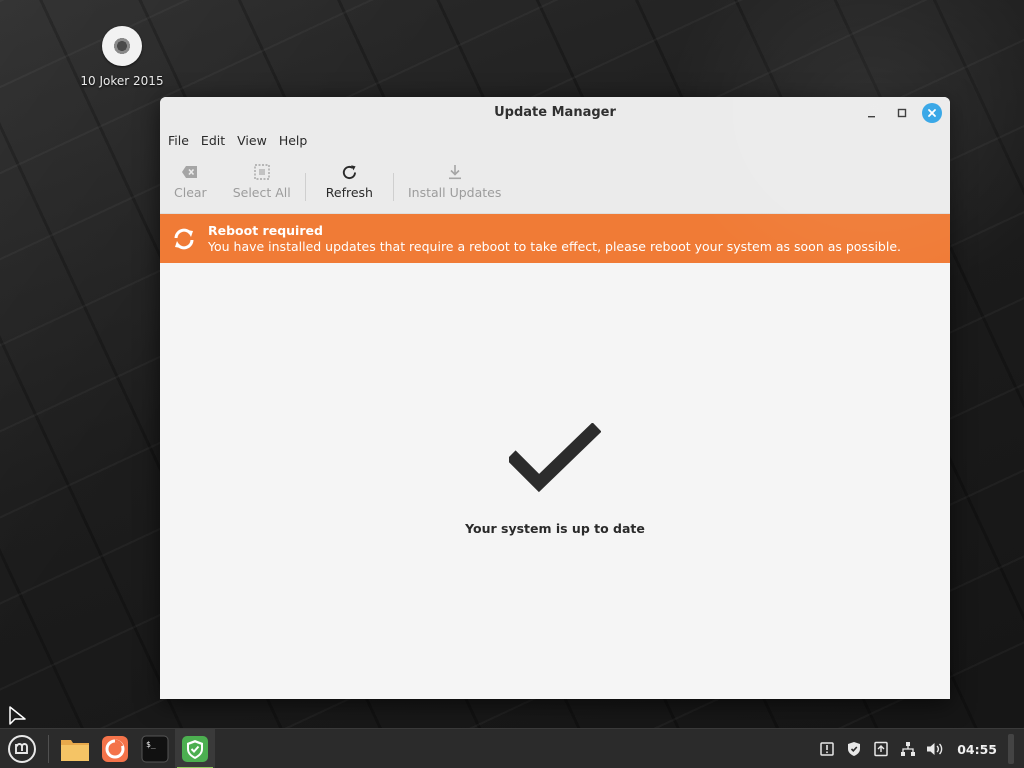  What do you see at coordinates (555, 182) in the screenshot?
I see `toolbar: Clear Select All Refresh Install Updates` at bounding box center [555, 182].